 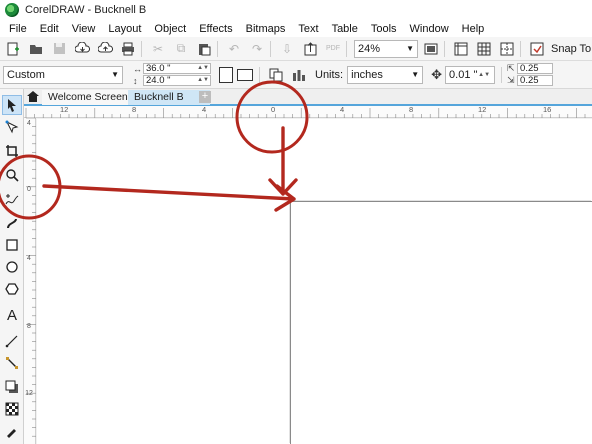 I want to click on vertical-ruler: 4 0 4 8 12, so click(x=30, y=281).